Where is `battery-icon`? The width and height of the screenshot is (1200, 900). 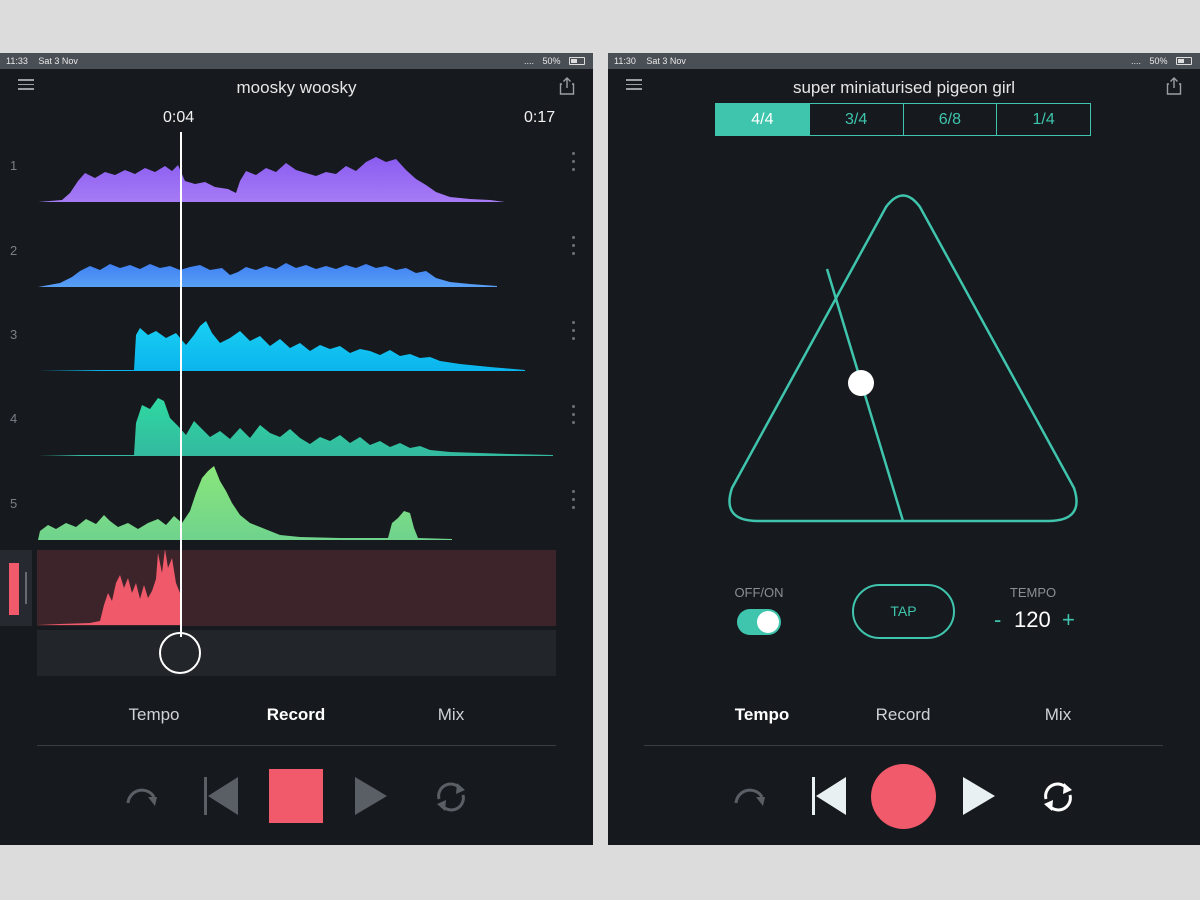
battery-icon is located at coordinates (1184, 61).